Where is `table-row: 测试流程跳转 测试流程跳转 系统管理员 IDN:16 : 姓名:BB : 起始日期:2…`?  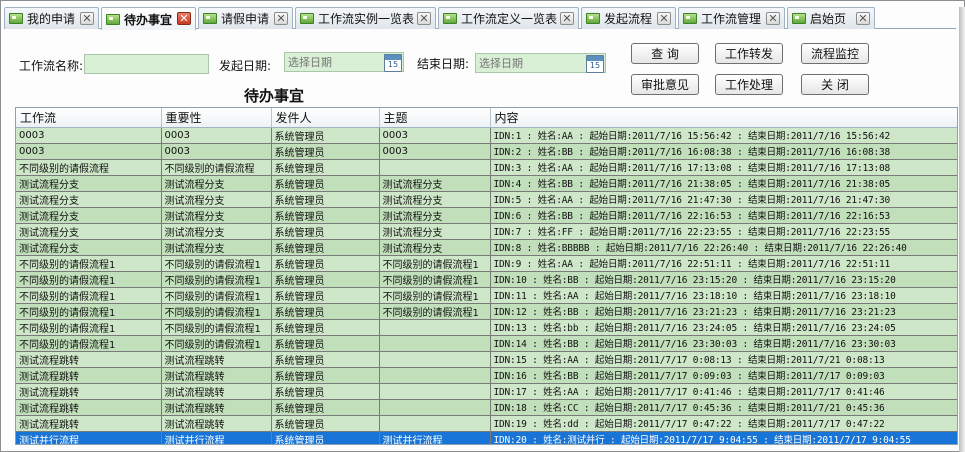 table-row: 测试流程跳转 测试流程跳转 系统管理员 IDN:16 : 姓名:BB : 起始日期:2… is located at coordinates (486, 375).